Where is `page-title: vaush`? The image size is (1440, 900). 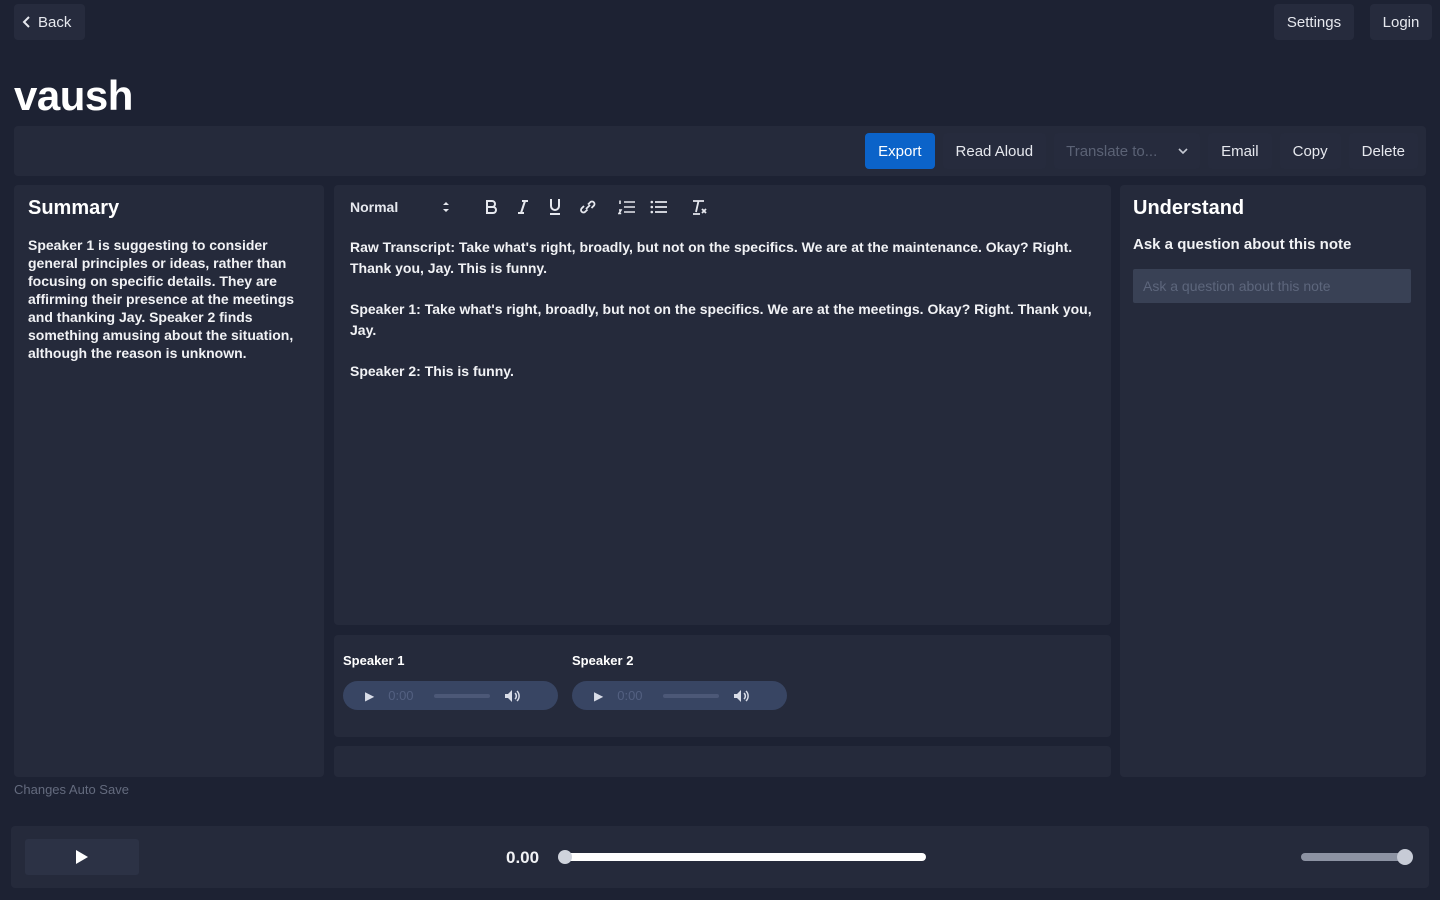
page-title: vaush is located at coordinates (73, 95).